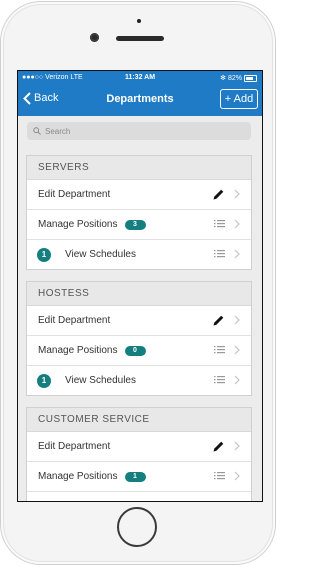 The height and width of the screenshot is (567, 320). What do you see at coordinates (139, 168) in the screenshot?
I see `section-header: SERVERS` at bounding box center [139, 168].